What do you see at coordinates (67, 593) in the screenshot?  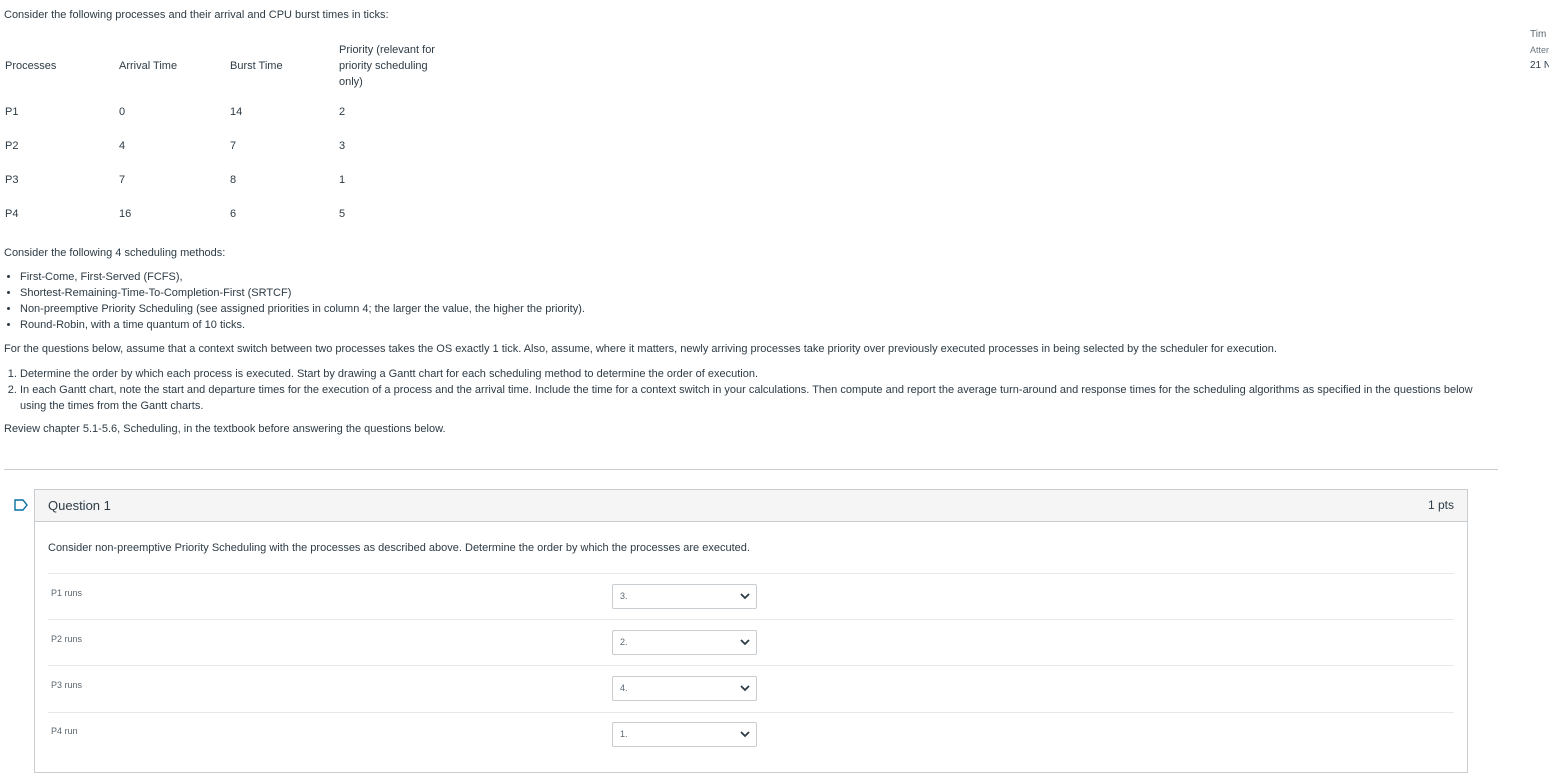 I see `answer-label: P1 runs` at bounding box center [67, 593].